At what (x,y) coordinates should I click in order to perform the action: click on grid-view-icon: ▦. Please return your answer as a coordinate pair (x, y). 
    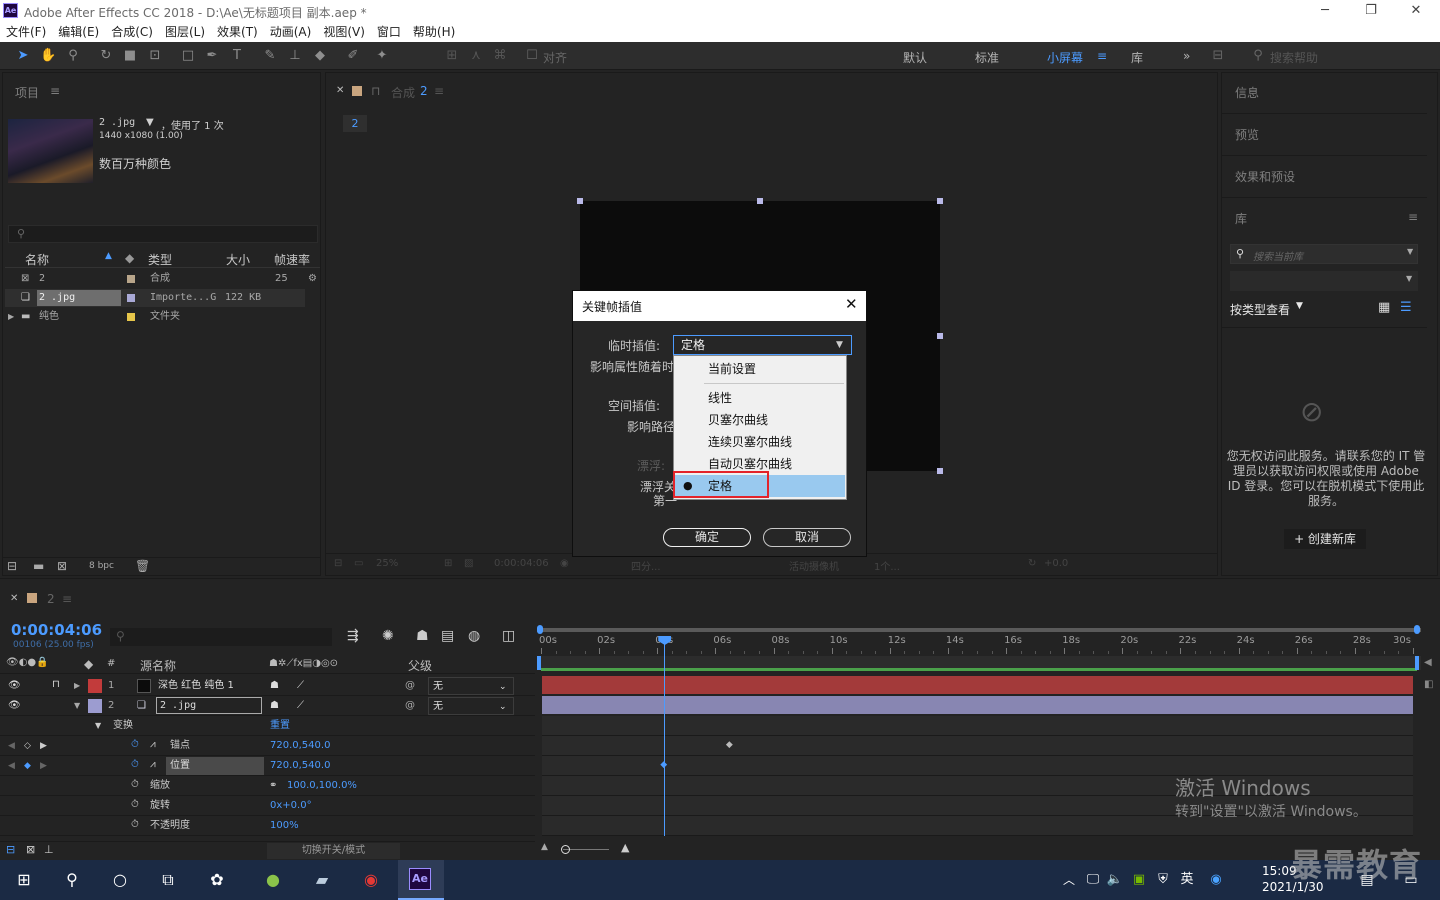
    Looking at the image, I should click on (1384, 307).